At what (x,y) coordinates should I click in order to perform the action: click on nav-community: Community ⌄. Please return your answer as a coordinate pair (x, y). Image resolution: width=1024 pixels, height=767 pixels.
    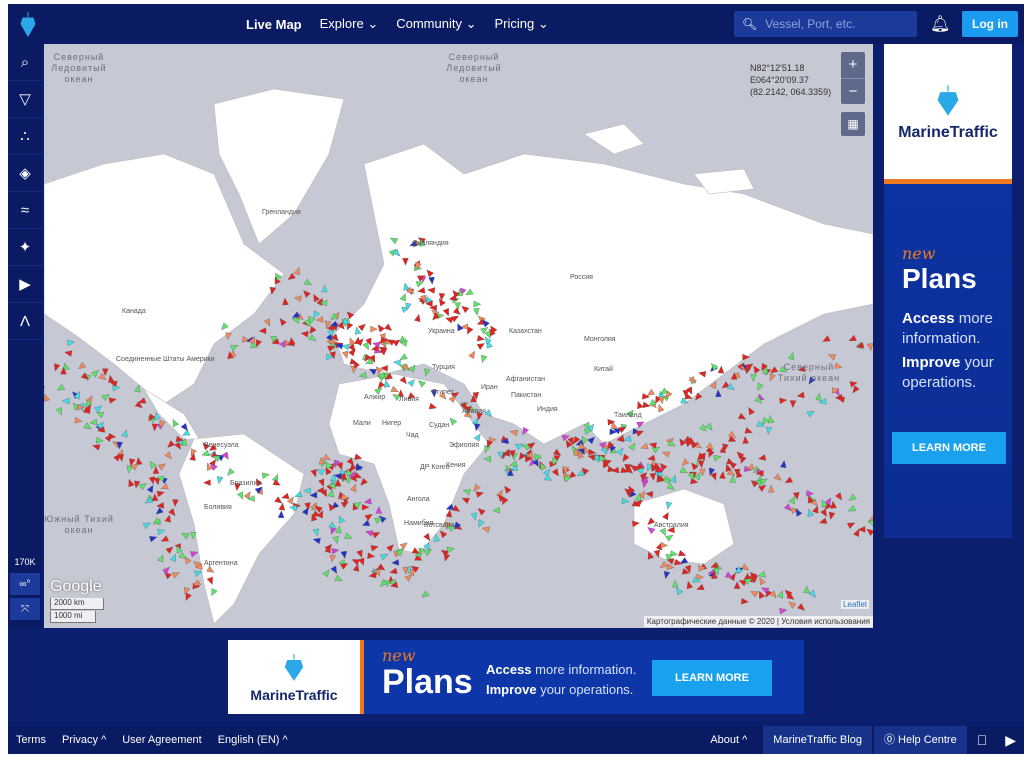
    Looking at the image, I should click on (436, 24).